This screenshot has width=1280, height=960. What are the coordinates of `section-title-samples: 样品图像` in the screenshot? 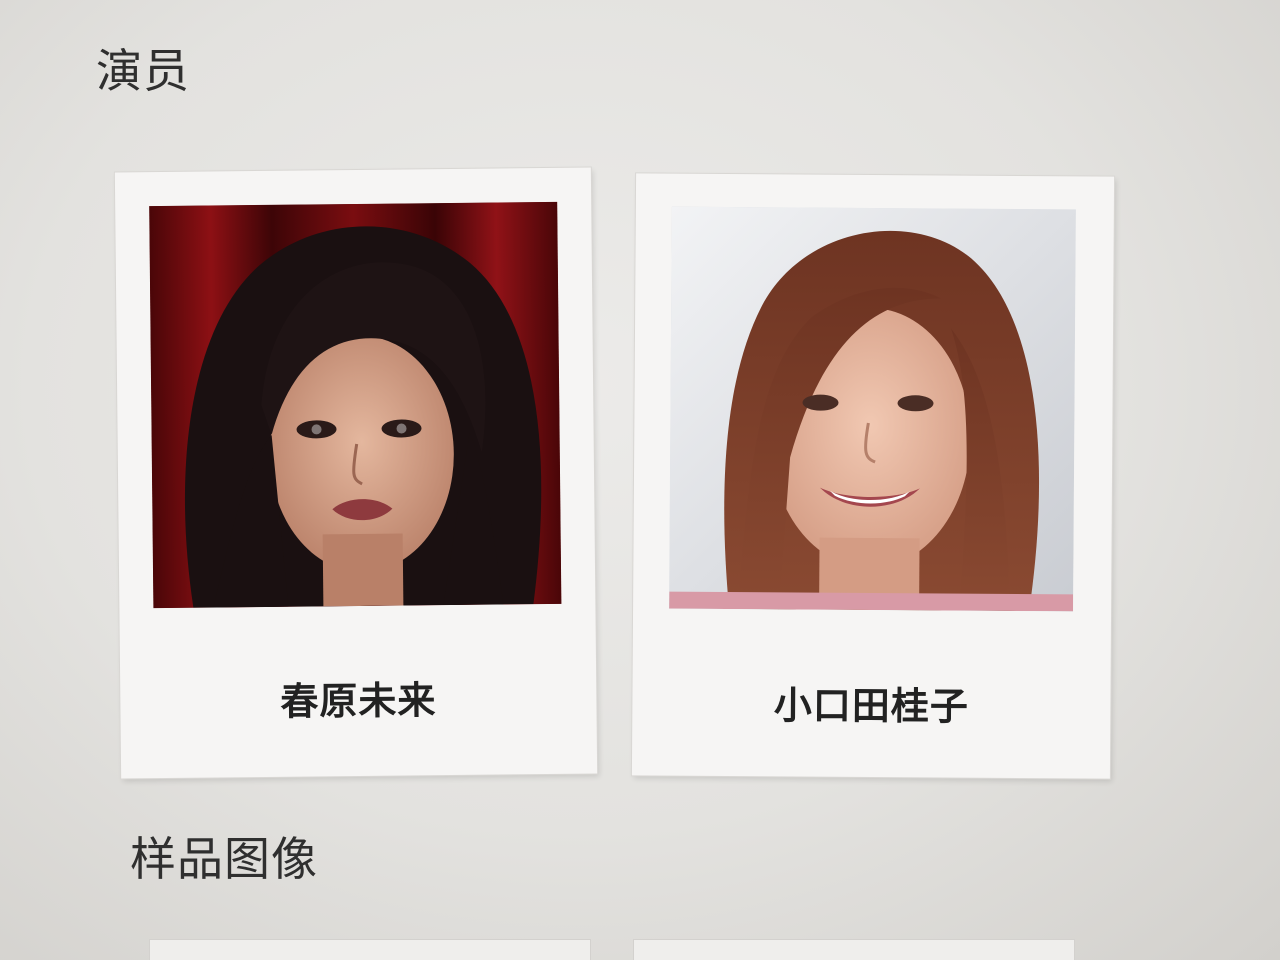 It's located at (224, 859).